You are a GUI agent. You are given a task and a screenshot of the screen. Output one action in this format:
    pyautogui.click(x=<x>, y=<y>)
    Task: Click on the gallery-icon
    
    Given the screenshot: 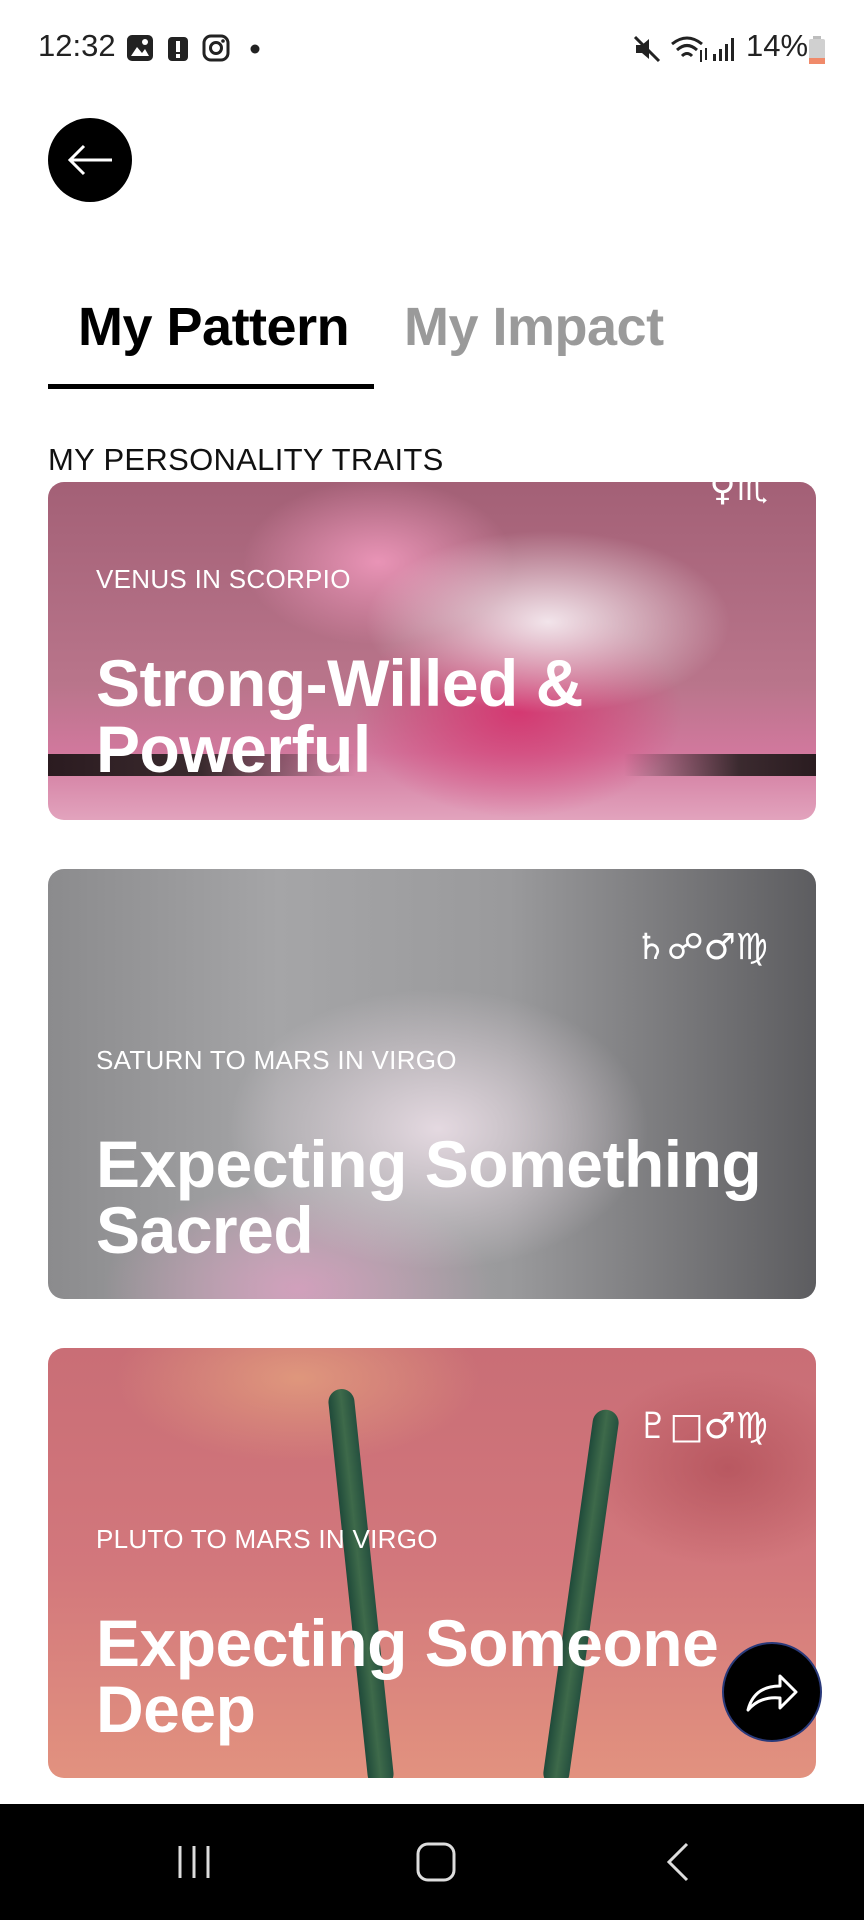 What is the action you would take?
    pyautogui.click(x=140, y=48)
    